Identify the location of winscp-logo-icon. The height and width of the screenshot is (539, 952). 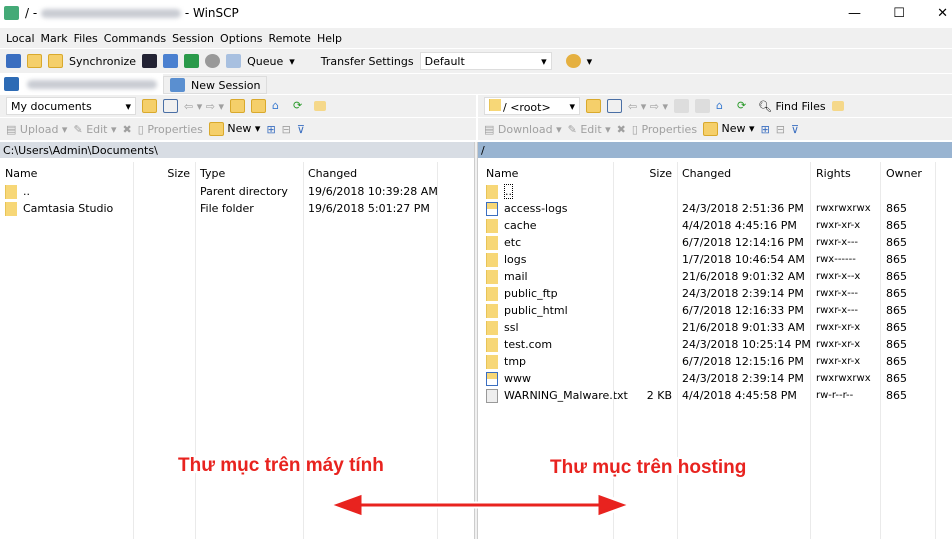
(11, 13).